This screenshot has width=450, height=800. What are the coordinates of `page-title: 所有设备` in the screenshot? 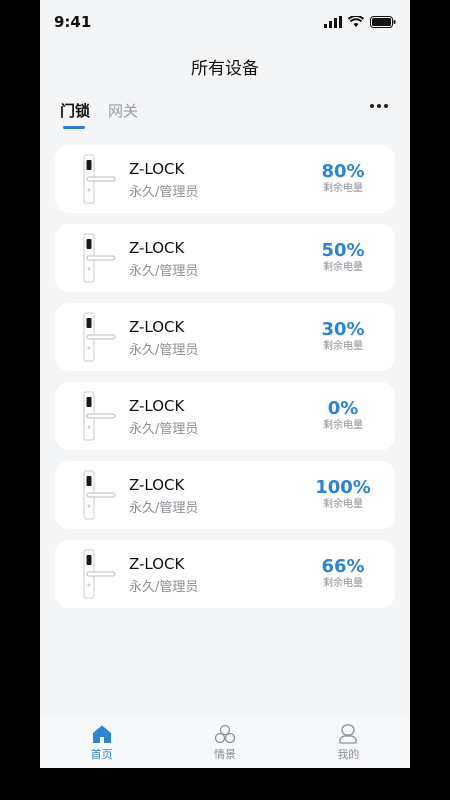 It's located at (225, 68).